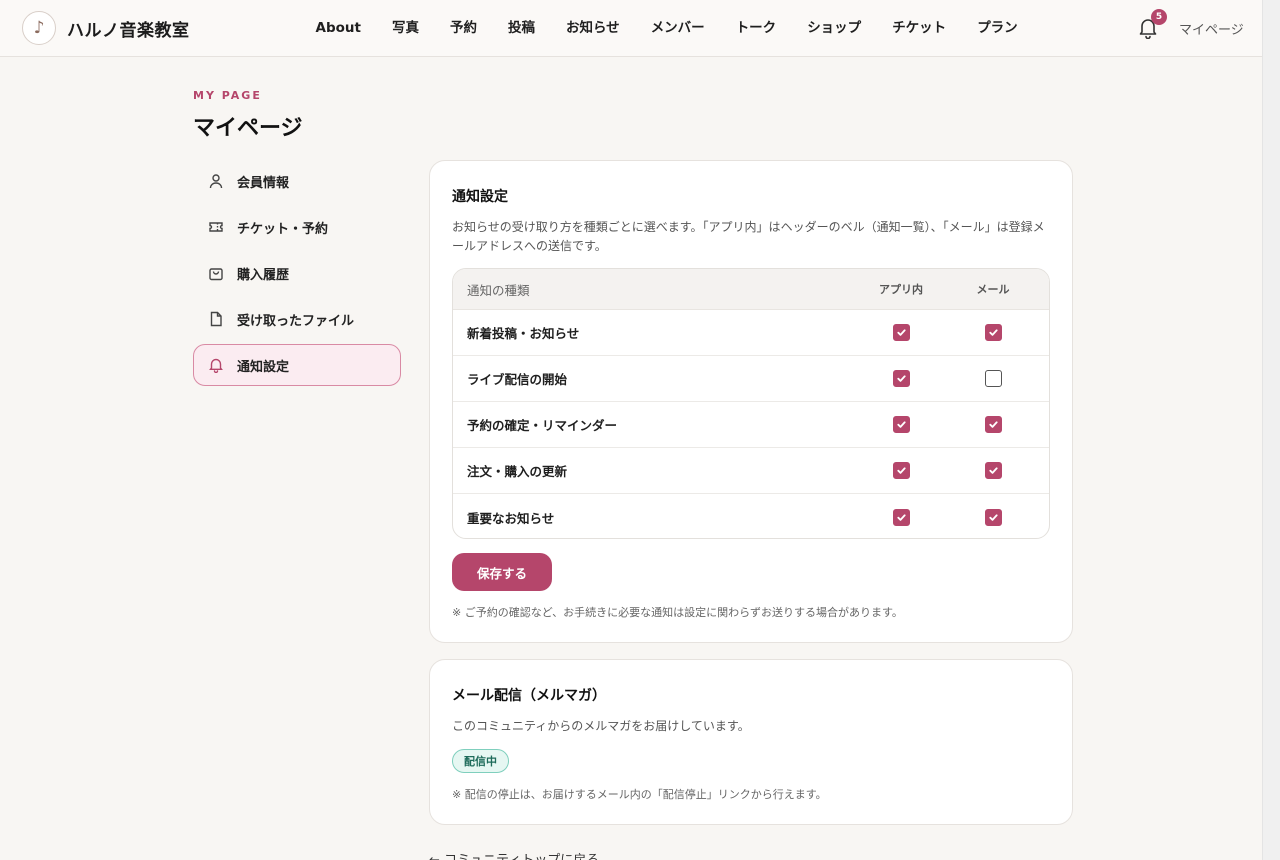 The width and height of the screenshot is (1280, 860). Describe the element at coordinates (498, 290) in the screenshot. I see `column-header-type: 通知の種類` at that location.